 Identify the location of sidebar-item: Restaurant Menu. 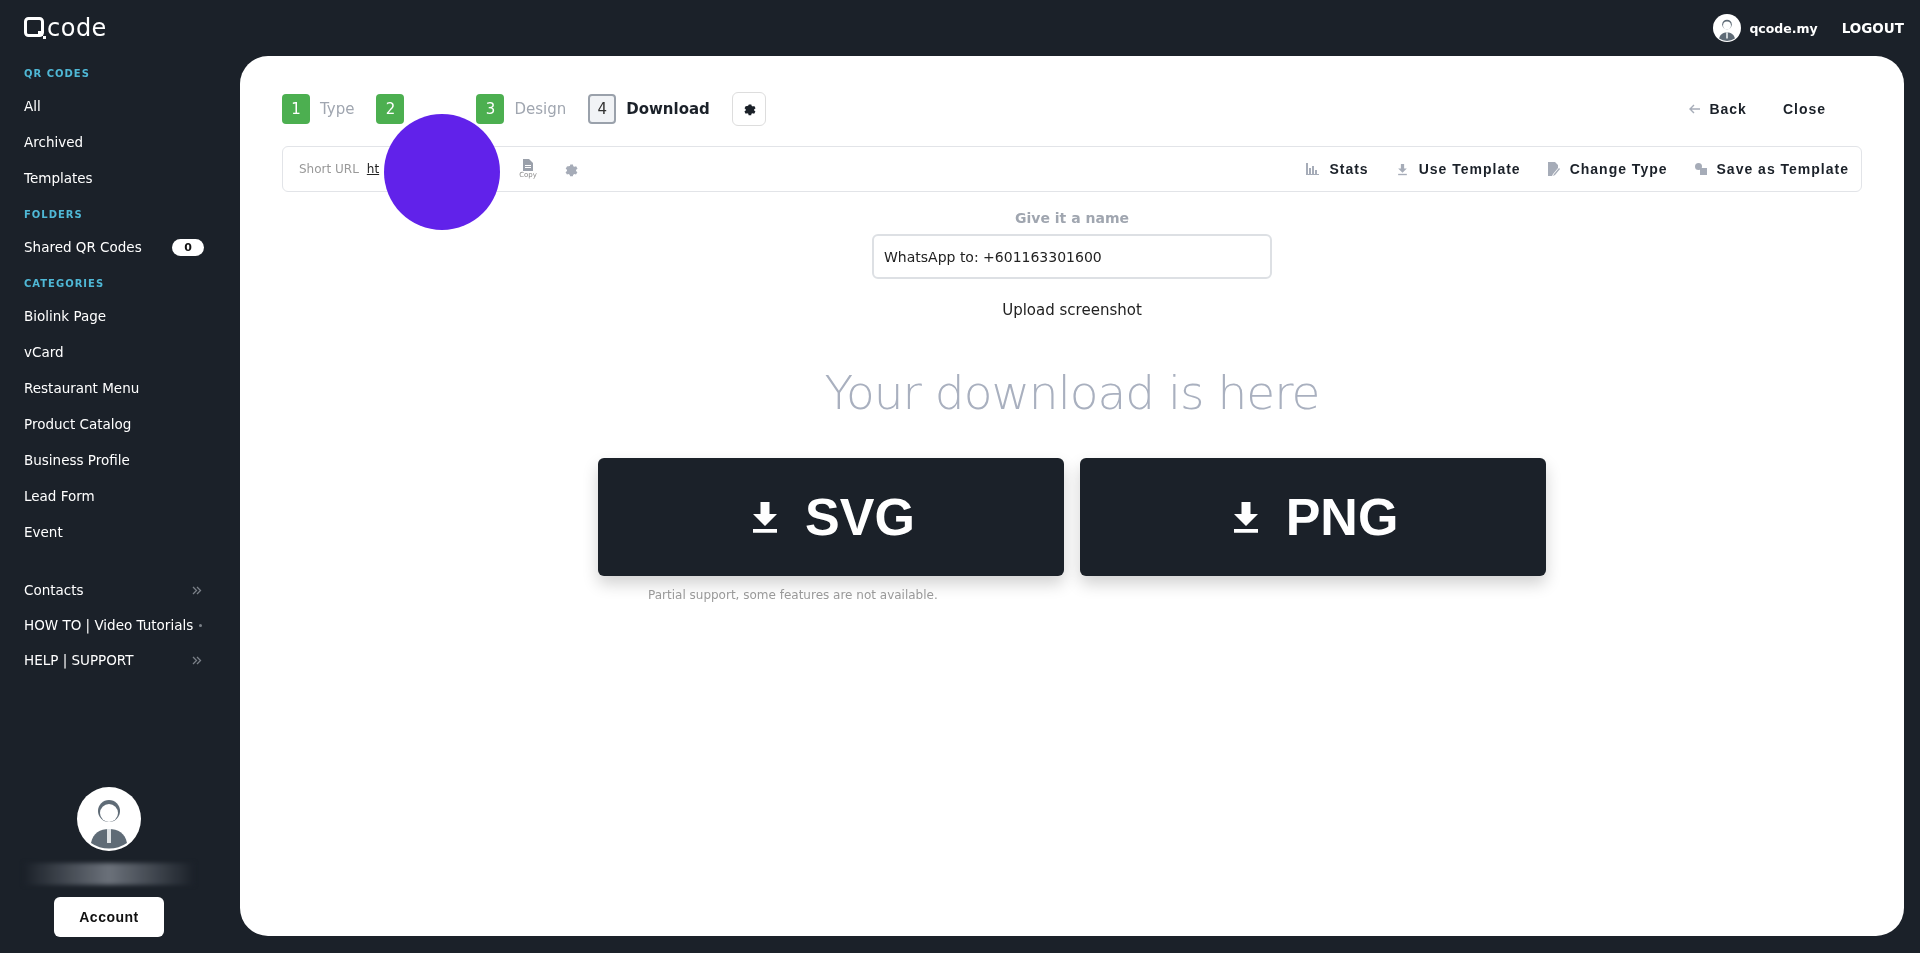
(82, 388).